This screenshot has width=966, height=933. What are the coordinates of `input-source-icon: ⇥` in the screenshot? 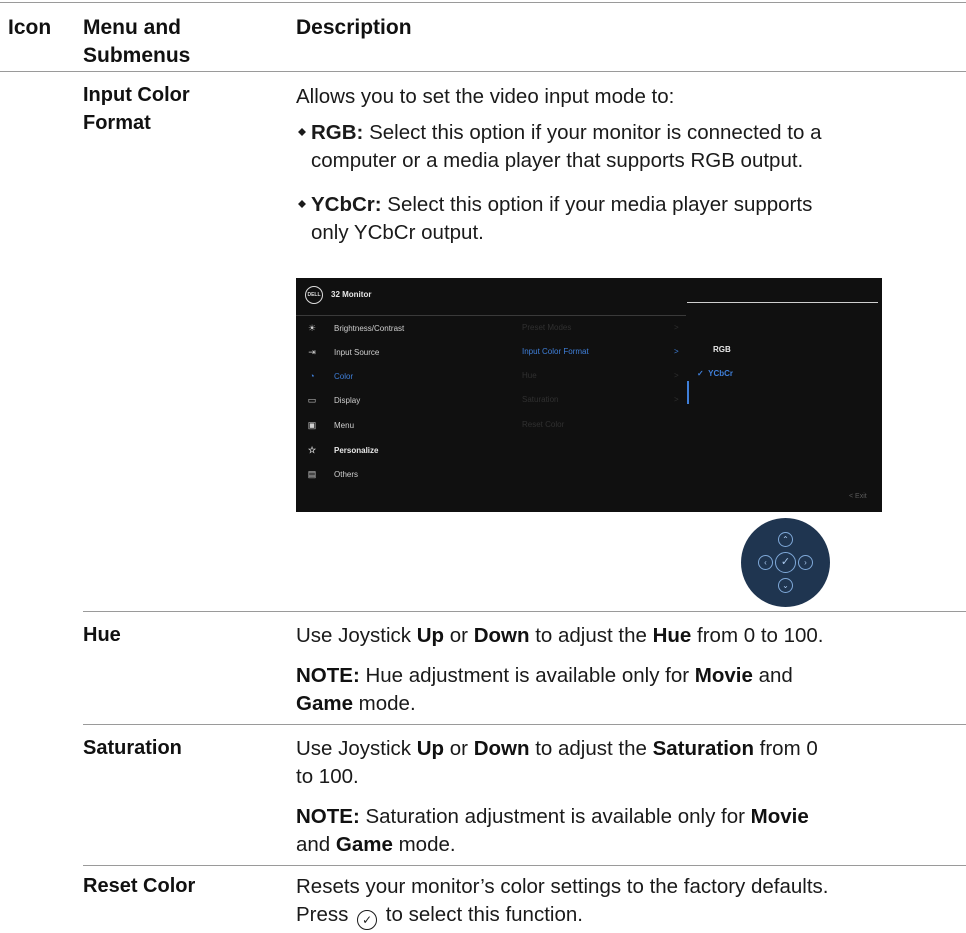 It's located at (312, 352).